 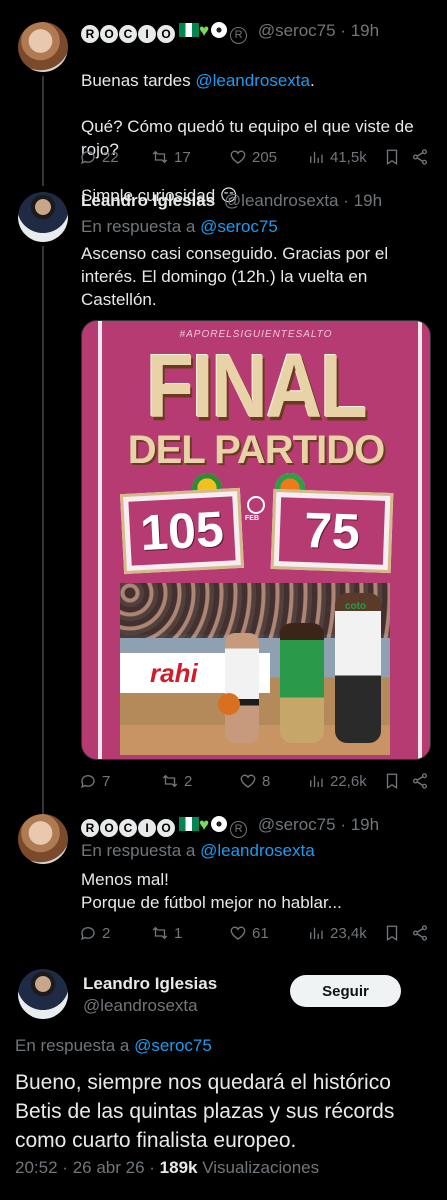 What do you see at coordinates (106, 781) in the screenshot?
I see `reply-count: 7` at bounding box center [106, 781].